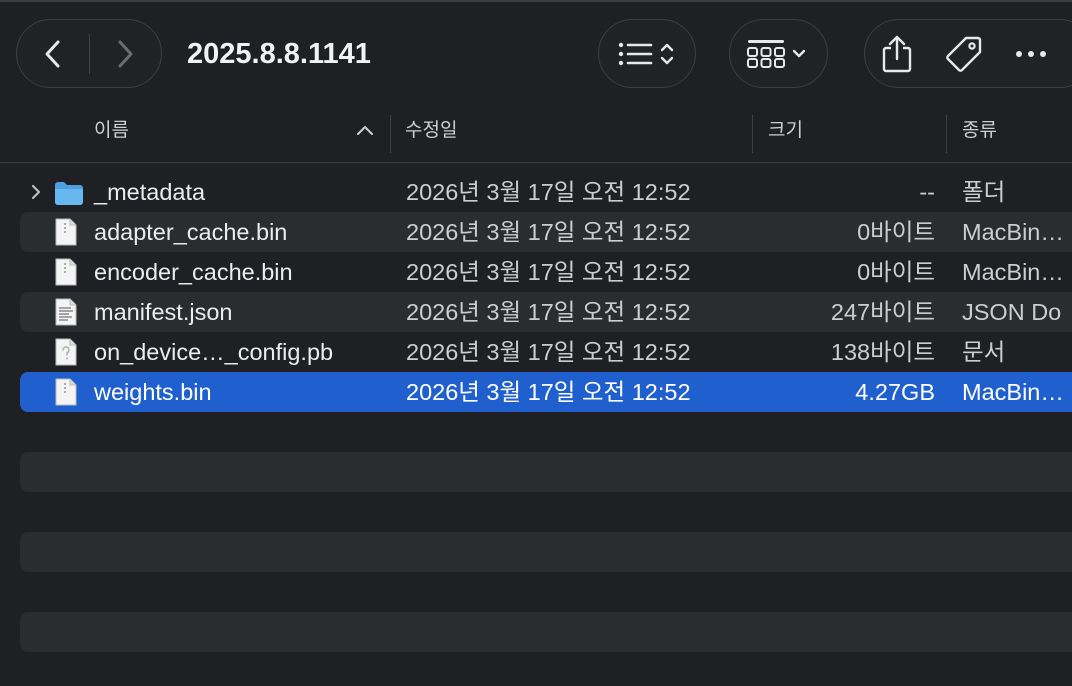 This screenshot has width=1072, height=686. I want to click on column-header: 이름 수정일 크기 종류, so click(536, 136).